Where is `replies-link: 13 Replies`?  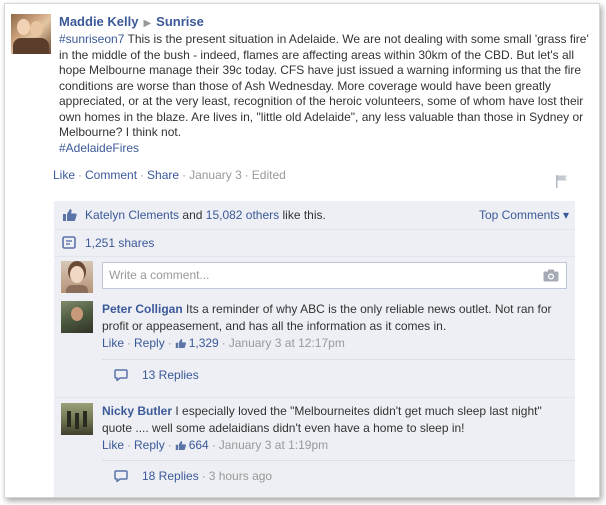 replies-link: 13 Replies is located at coordinates (170, 375).